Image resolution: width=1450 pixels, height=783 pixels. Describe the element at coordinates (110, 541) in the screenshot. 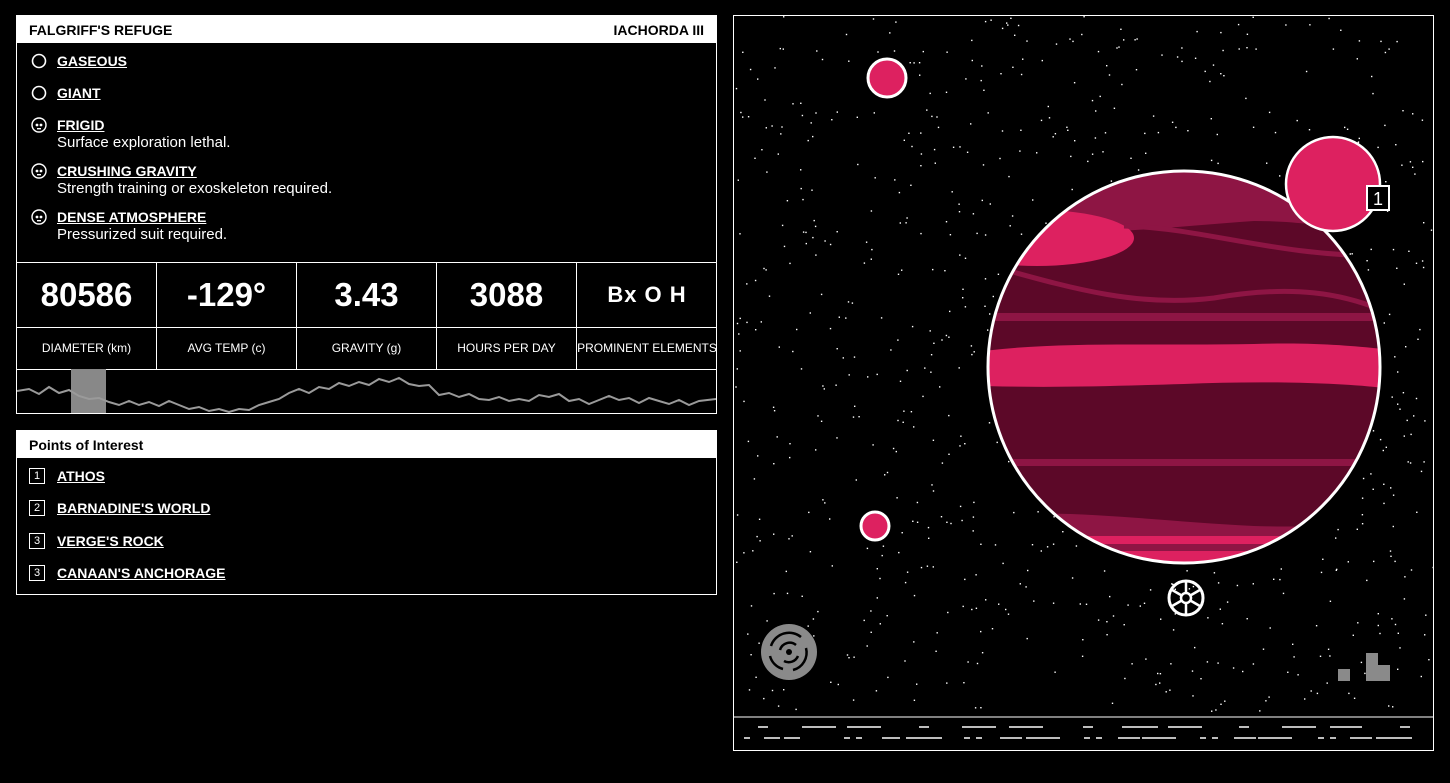

I see `poi-name: VERGE'S ROCK` at that location.